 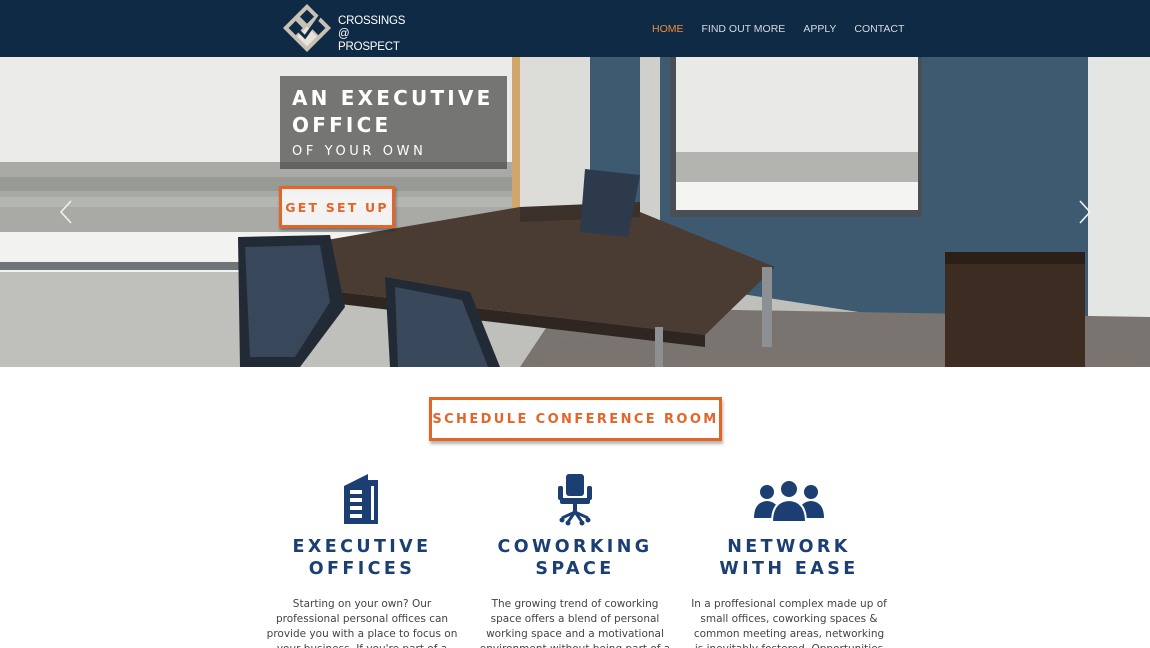 I want to click on feature-title-line-2: OFFICES, so click(x=362, y=569).